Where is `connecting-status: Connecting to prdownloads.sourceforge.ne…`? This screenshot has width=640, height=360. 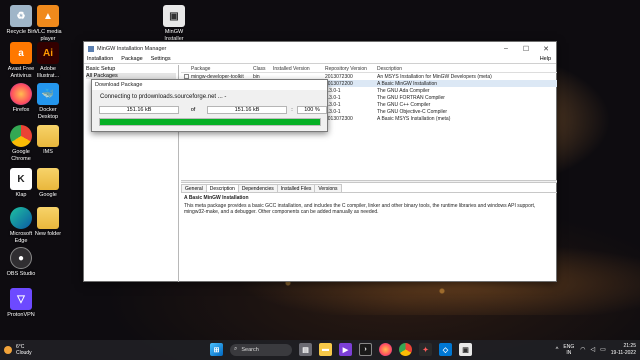 connecting-status: Connecting to prdownloads.sourceforge.ne… is located at coordinates (163, 97).